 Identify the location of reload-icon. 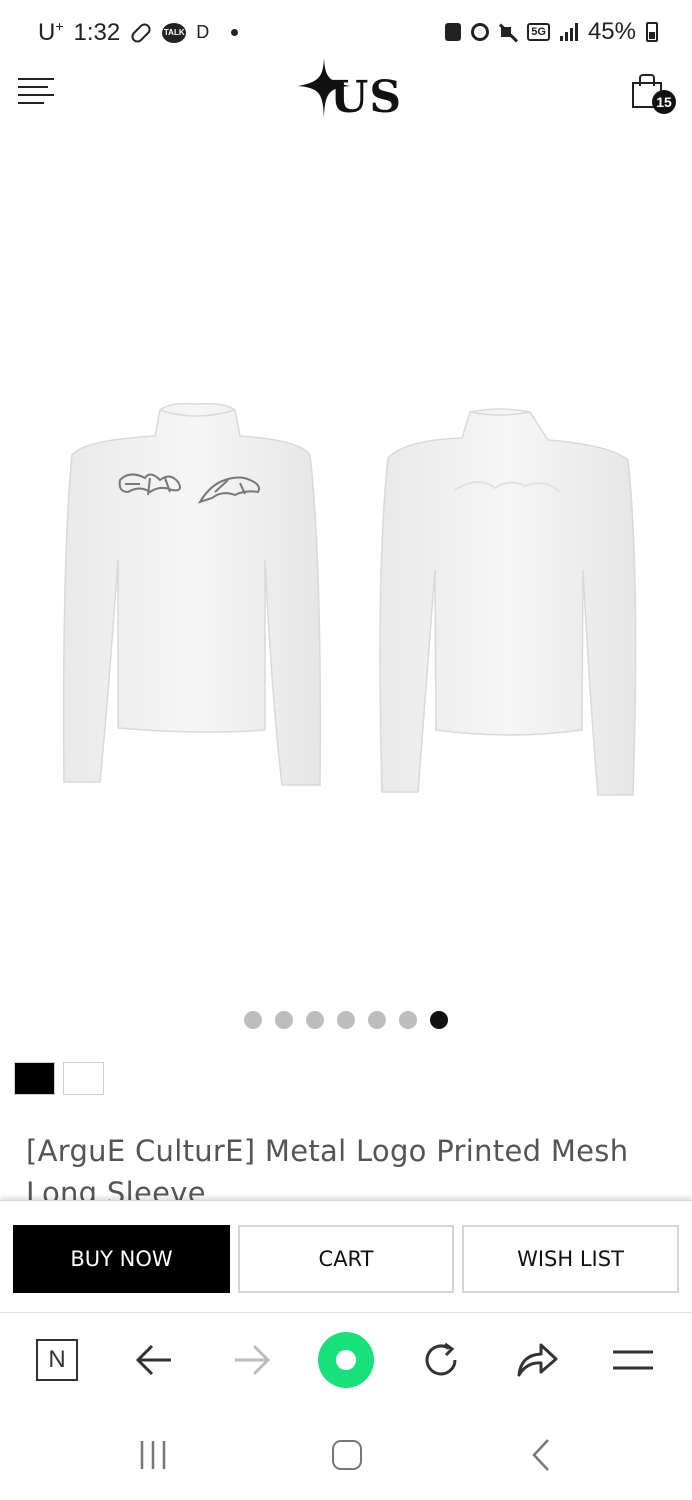
(441, 1359).